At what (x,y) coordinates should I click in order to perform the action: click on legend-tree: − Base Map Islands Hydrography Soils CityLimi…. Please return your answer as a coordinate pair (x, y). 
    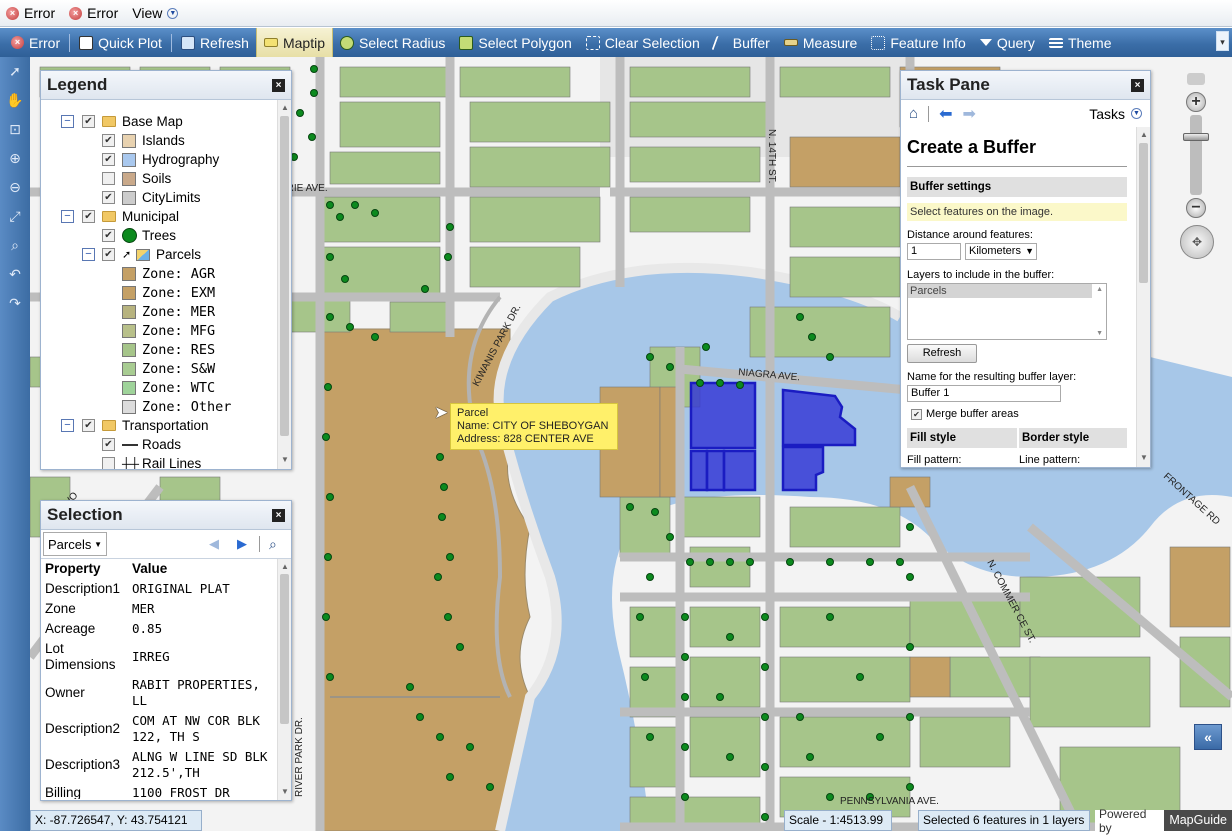
    Looking at the image, I should click on (159, 284).